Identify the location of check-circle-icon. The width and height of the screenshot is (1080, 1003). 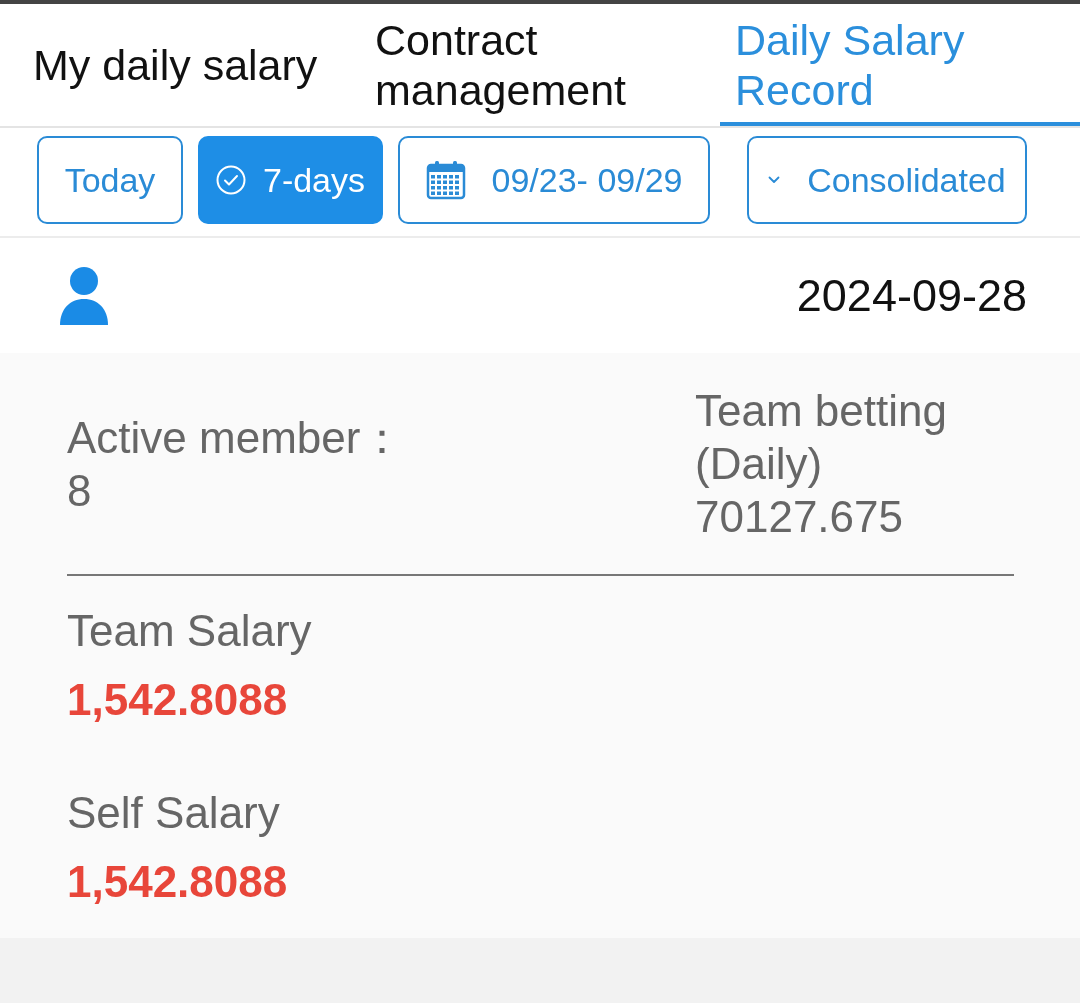
(230, 180).